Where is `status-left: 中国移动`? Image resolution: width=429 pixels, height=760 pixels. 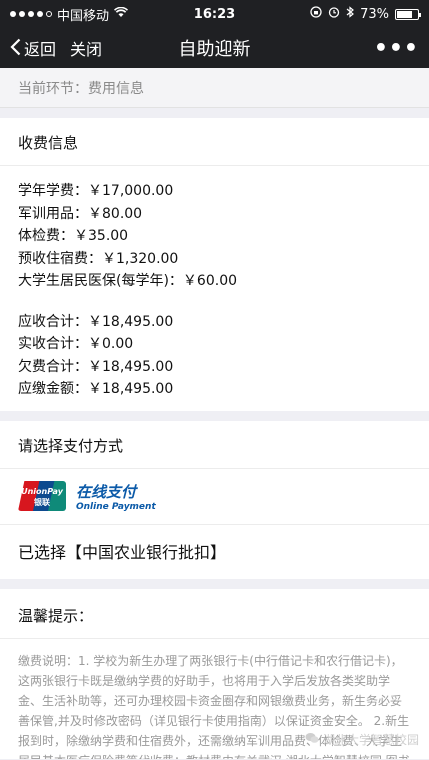 status-left: 中国移动 is located at coordinates (69, 14).